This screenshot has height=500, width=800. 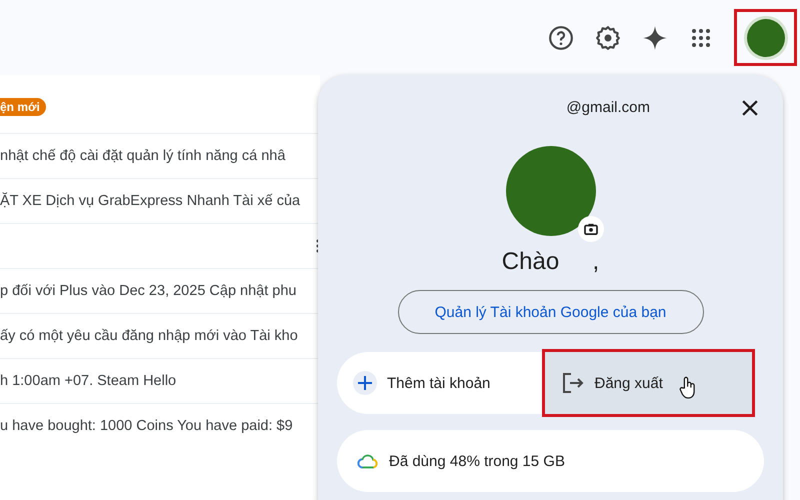 I want to click on account-email: @gmail.com, so click(x=608, y=107).